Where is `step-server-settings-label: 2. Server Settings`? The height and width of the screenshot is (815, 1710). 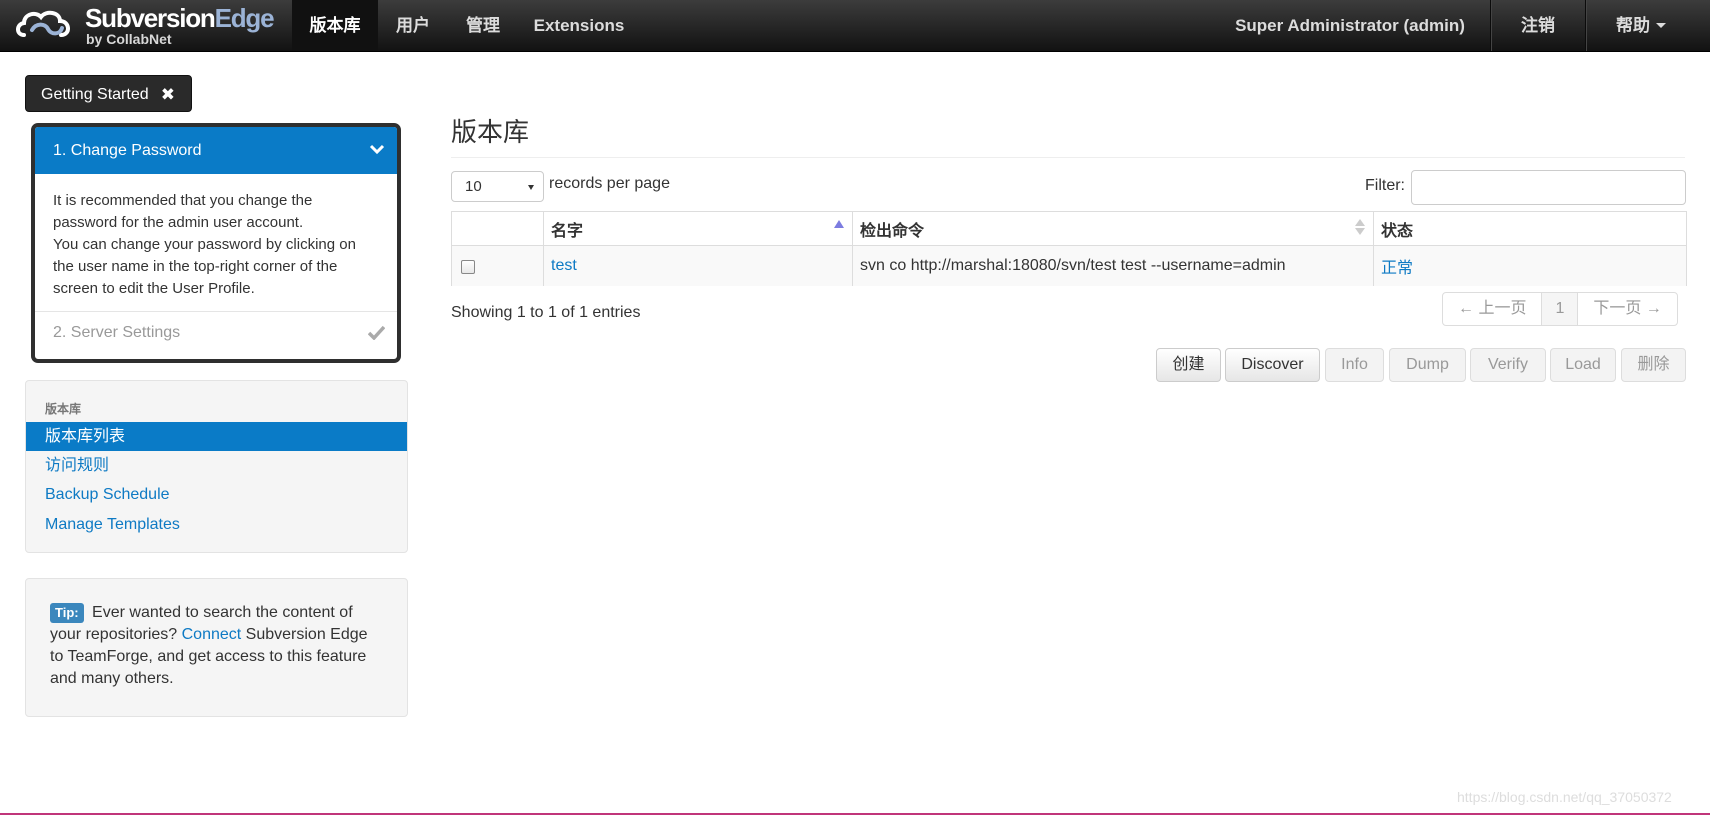
step-server-settings-label: 2. Server Settings is located at coordinates (117, 332).